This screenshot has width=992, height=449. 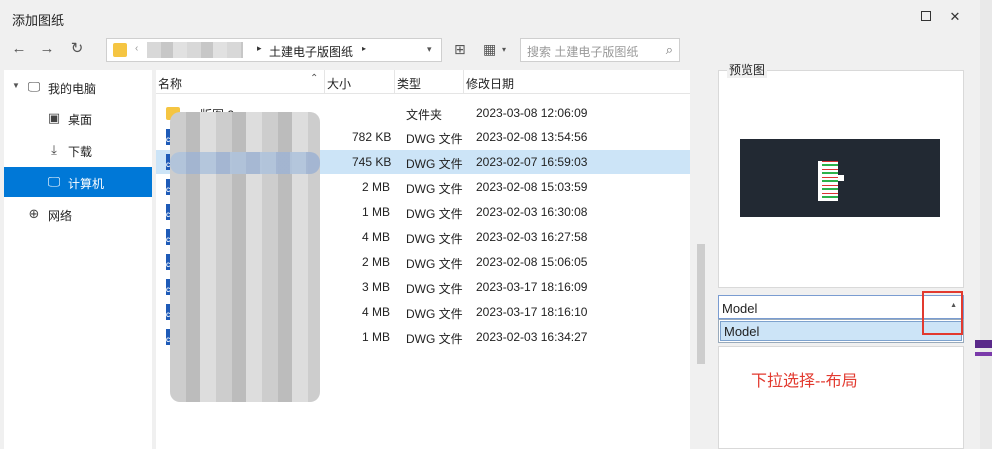 What do you see at coordinates (195, 50) in the screenshot?
I see `blurred-path-segment` at bounding box center [195, 50].